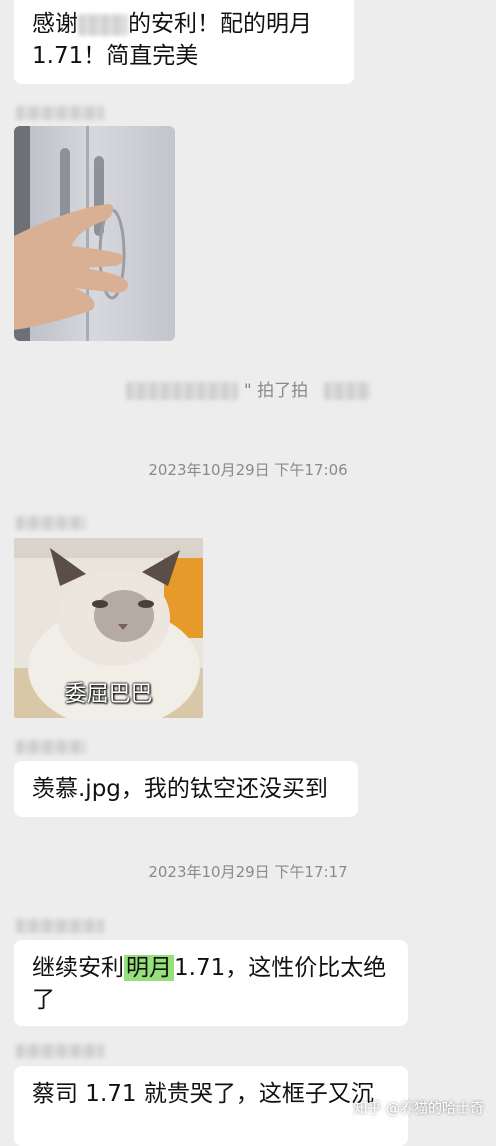  I want to click on system-pat-notice: " 拍了拍, so click(248, 388).